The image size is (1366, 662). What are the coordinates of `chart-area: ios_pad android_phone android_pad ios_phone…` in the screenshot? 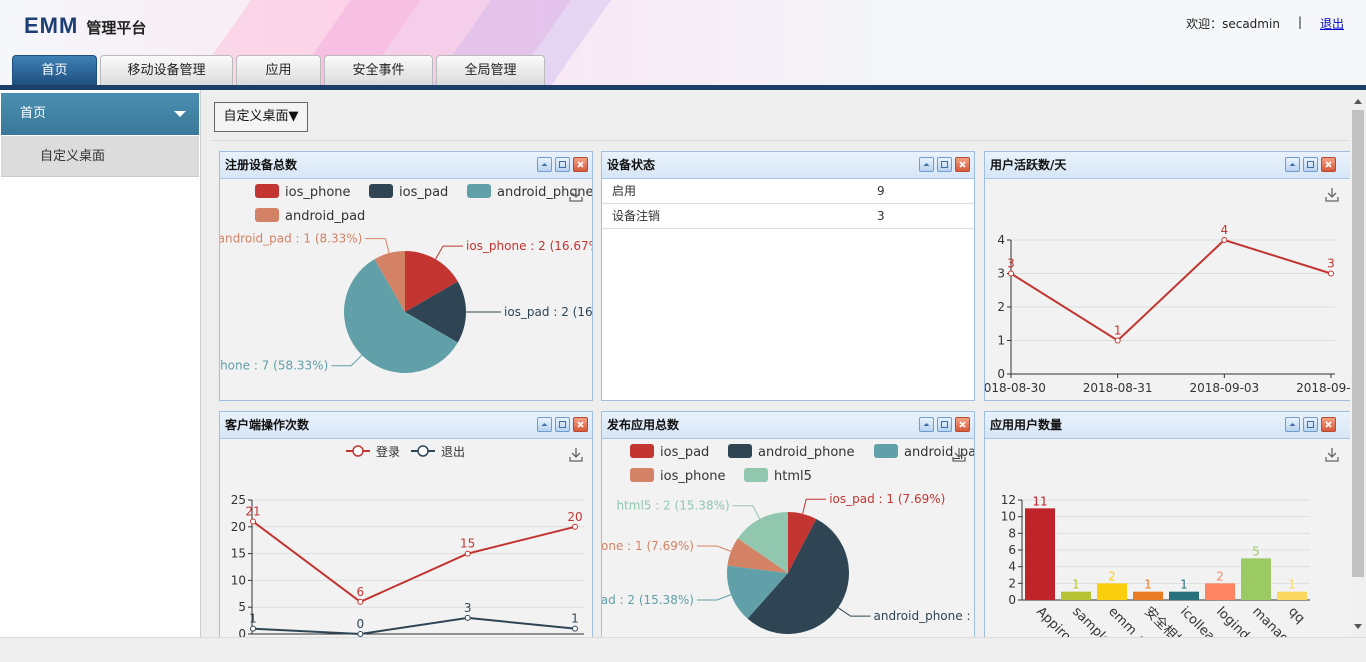 It's located at (788, 538).